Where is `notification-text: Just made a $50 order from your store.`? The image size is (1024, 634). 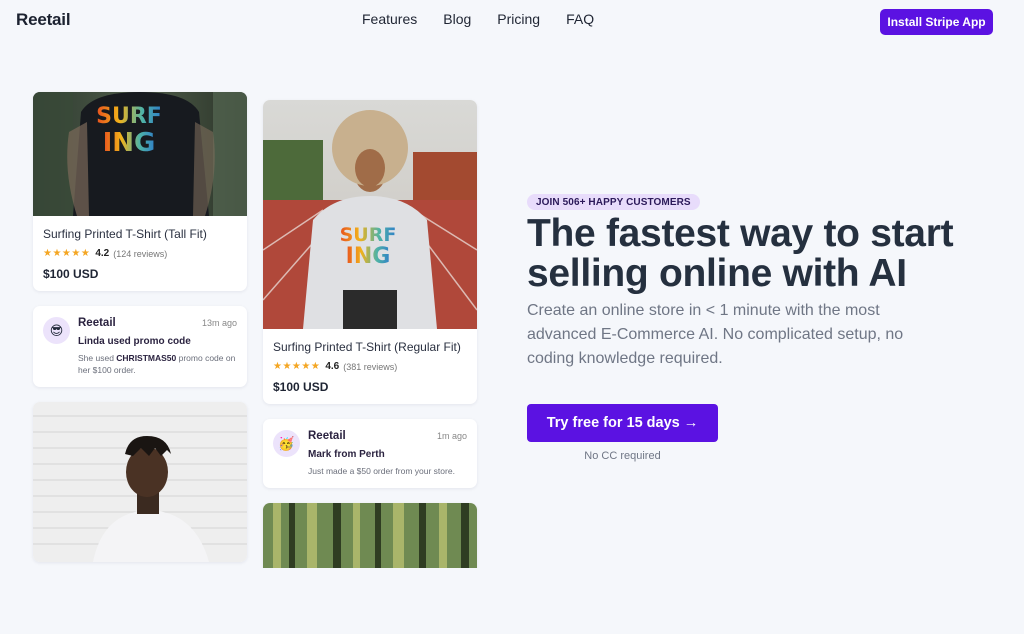
notification-text: Just made a $50 order from your store. is located at coordinates (381, 471).